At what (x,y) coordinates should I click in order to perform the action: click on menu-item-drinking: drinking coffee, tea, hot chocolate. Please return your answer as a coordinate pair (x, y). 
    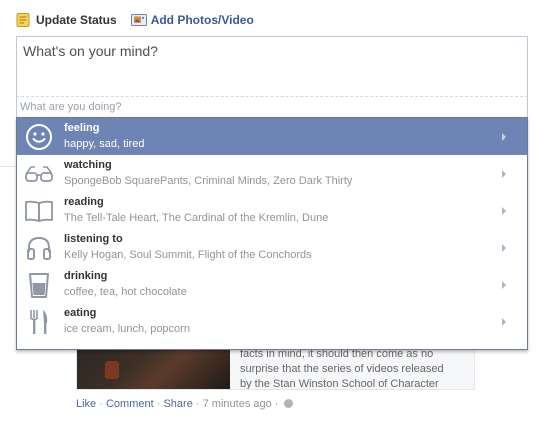
    Looking at the image, I should click on (272, 284).